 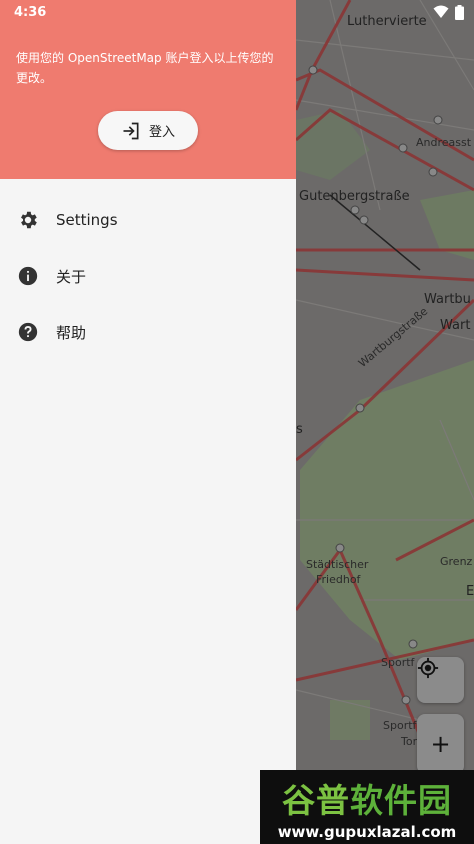 I want to click on map-label: E, so click(x=470, y=591).